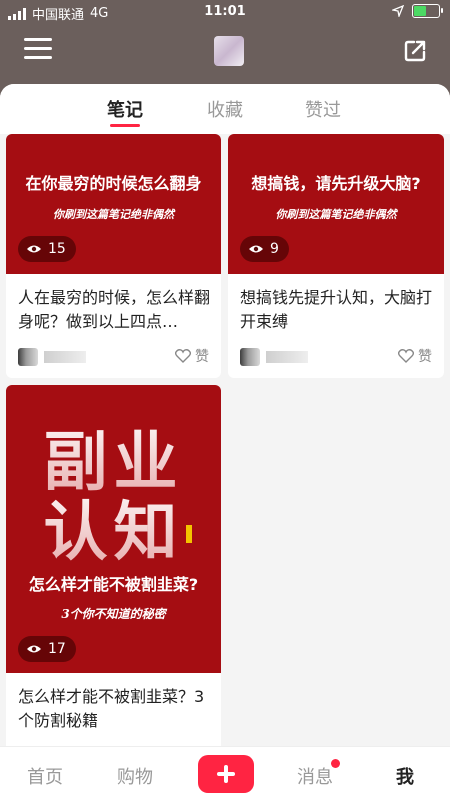  I want to click on tab-favorites: 收藏, so click(225, 109).